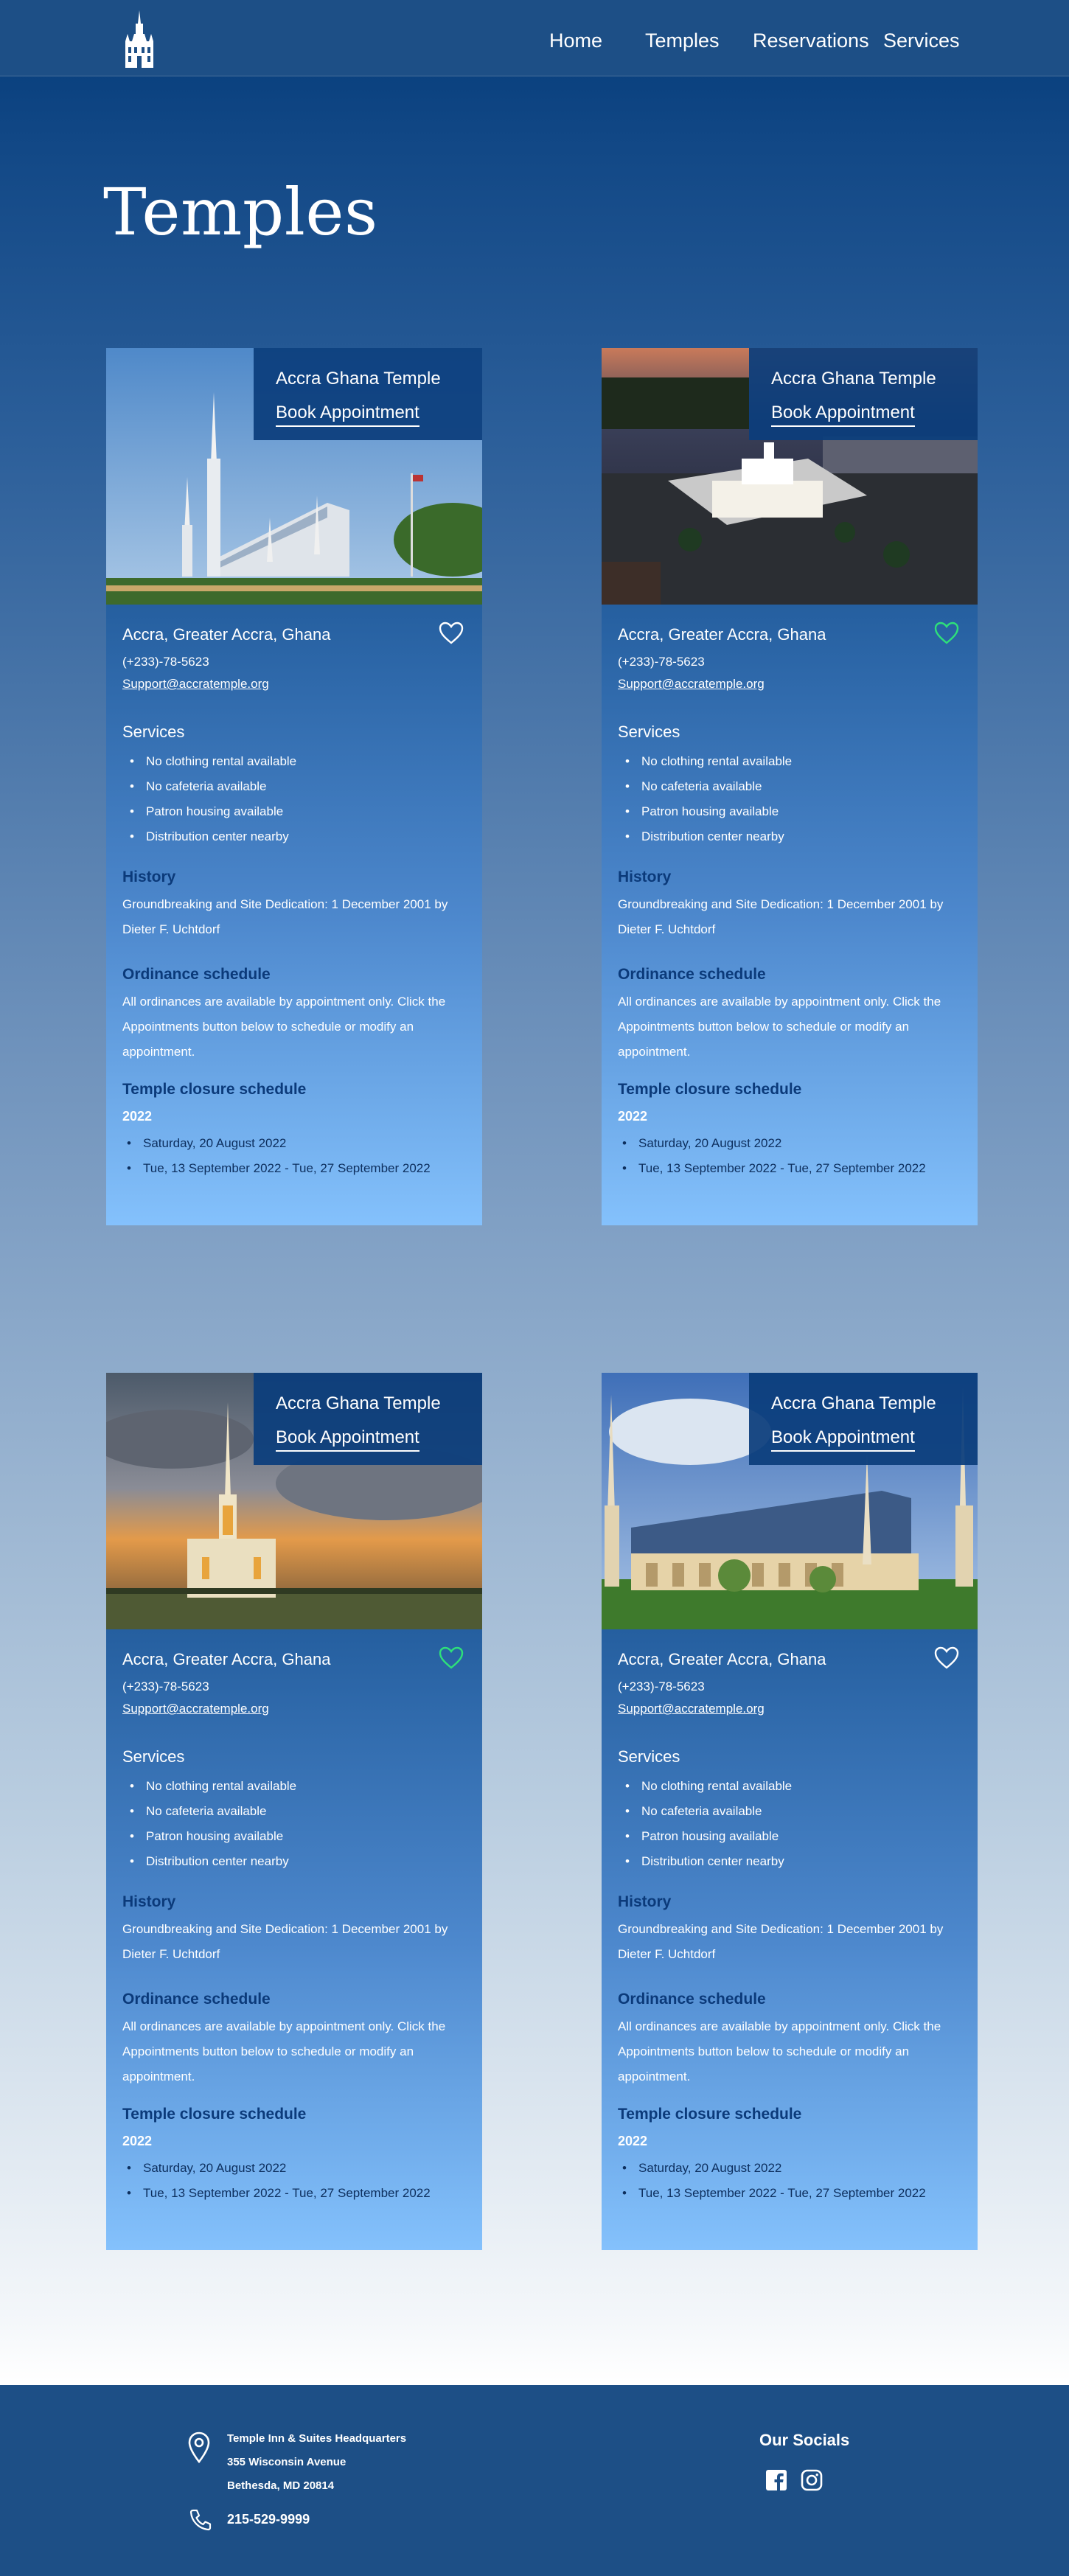 This screenshot has height=2576, width=1069. I want to click on footer-phone: 215-529-9999, so click(268, 2520).